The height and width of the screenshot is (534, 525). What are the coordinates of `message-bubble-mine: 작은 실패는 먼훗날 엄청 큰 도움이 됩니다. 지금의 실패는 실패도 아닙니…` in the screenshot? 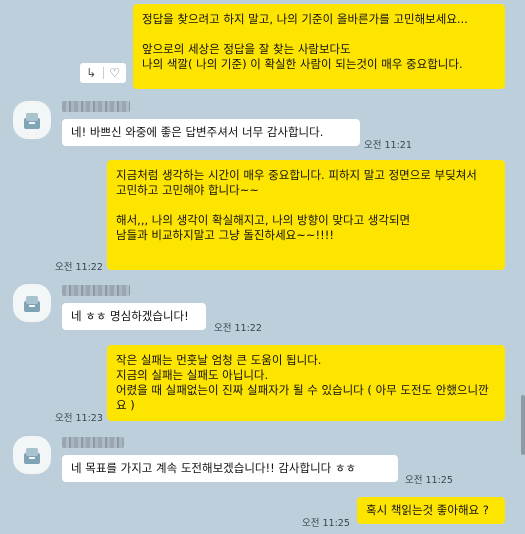 It's located at (306, 383).